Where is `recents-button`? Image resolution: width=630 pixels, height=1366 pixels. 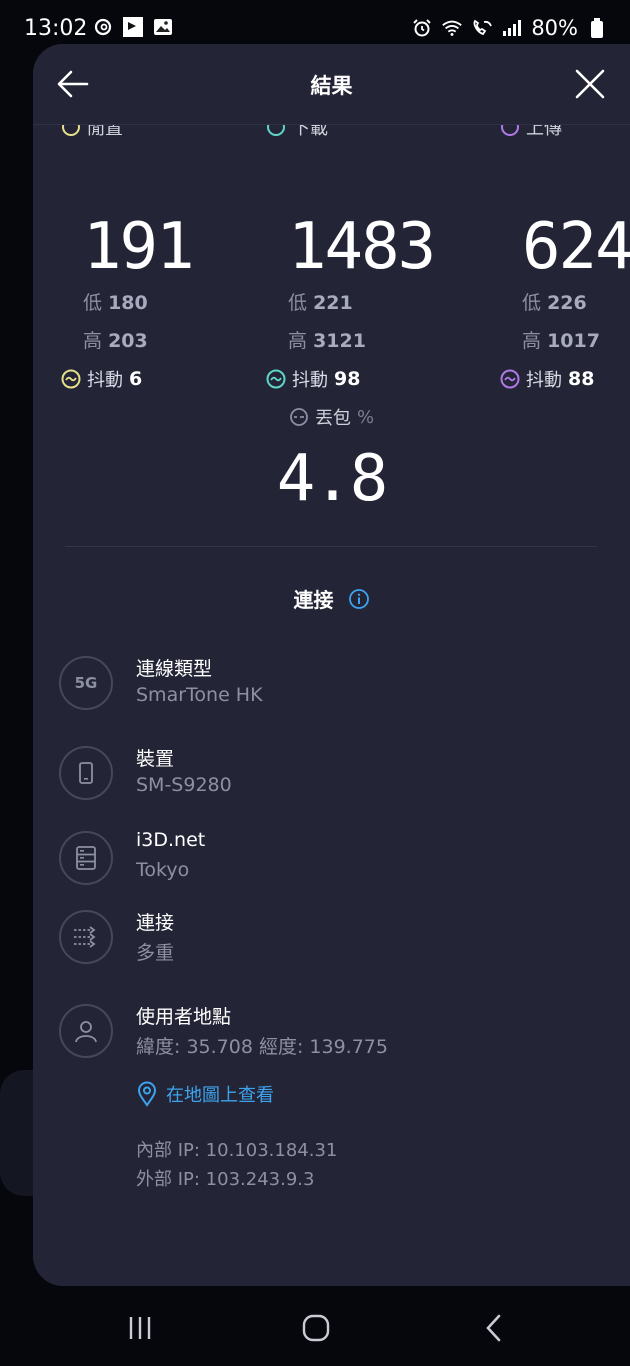 recents-button is located at coordinates (140, 1328).